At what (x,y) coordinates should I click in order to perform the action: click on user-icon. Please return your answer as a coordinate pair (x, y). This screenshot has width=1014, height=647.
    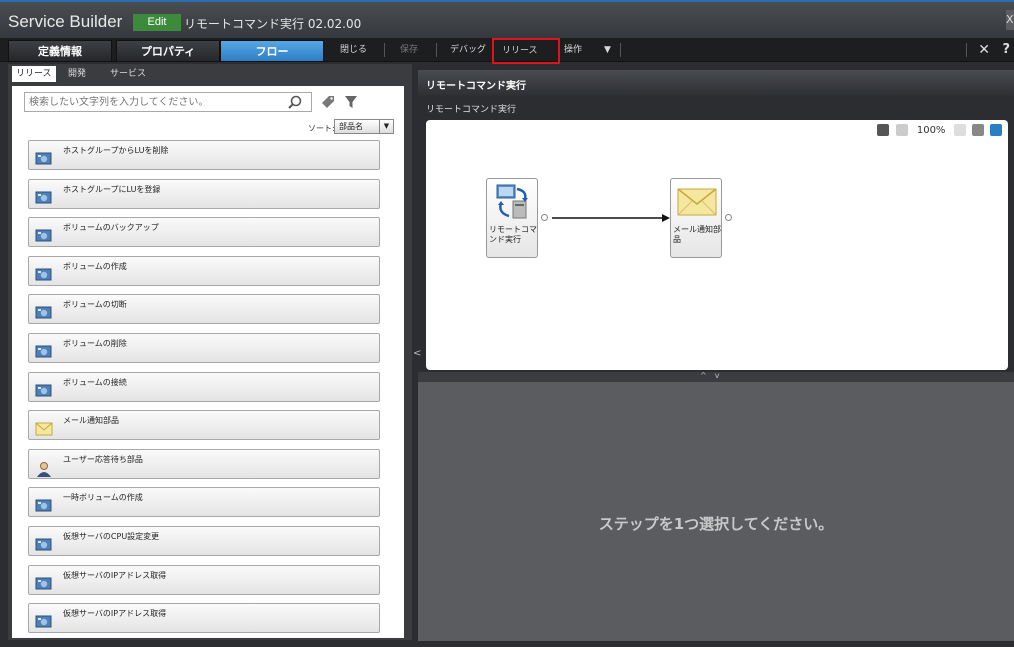
    Looking at the image, I should click on (44, 469).